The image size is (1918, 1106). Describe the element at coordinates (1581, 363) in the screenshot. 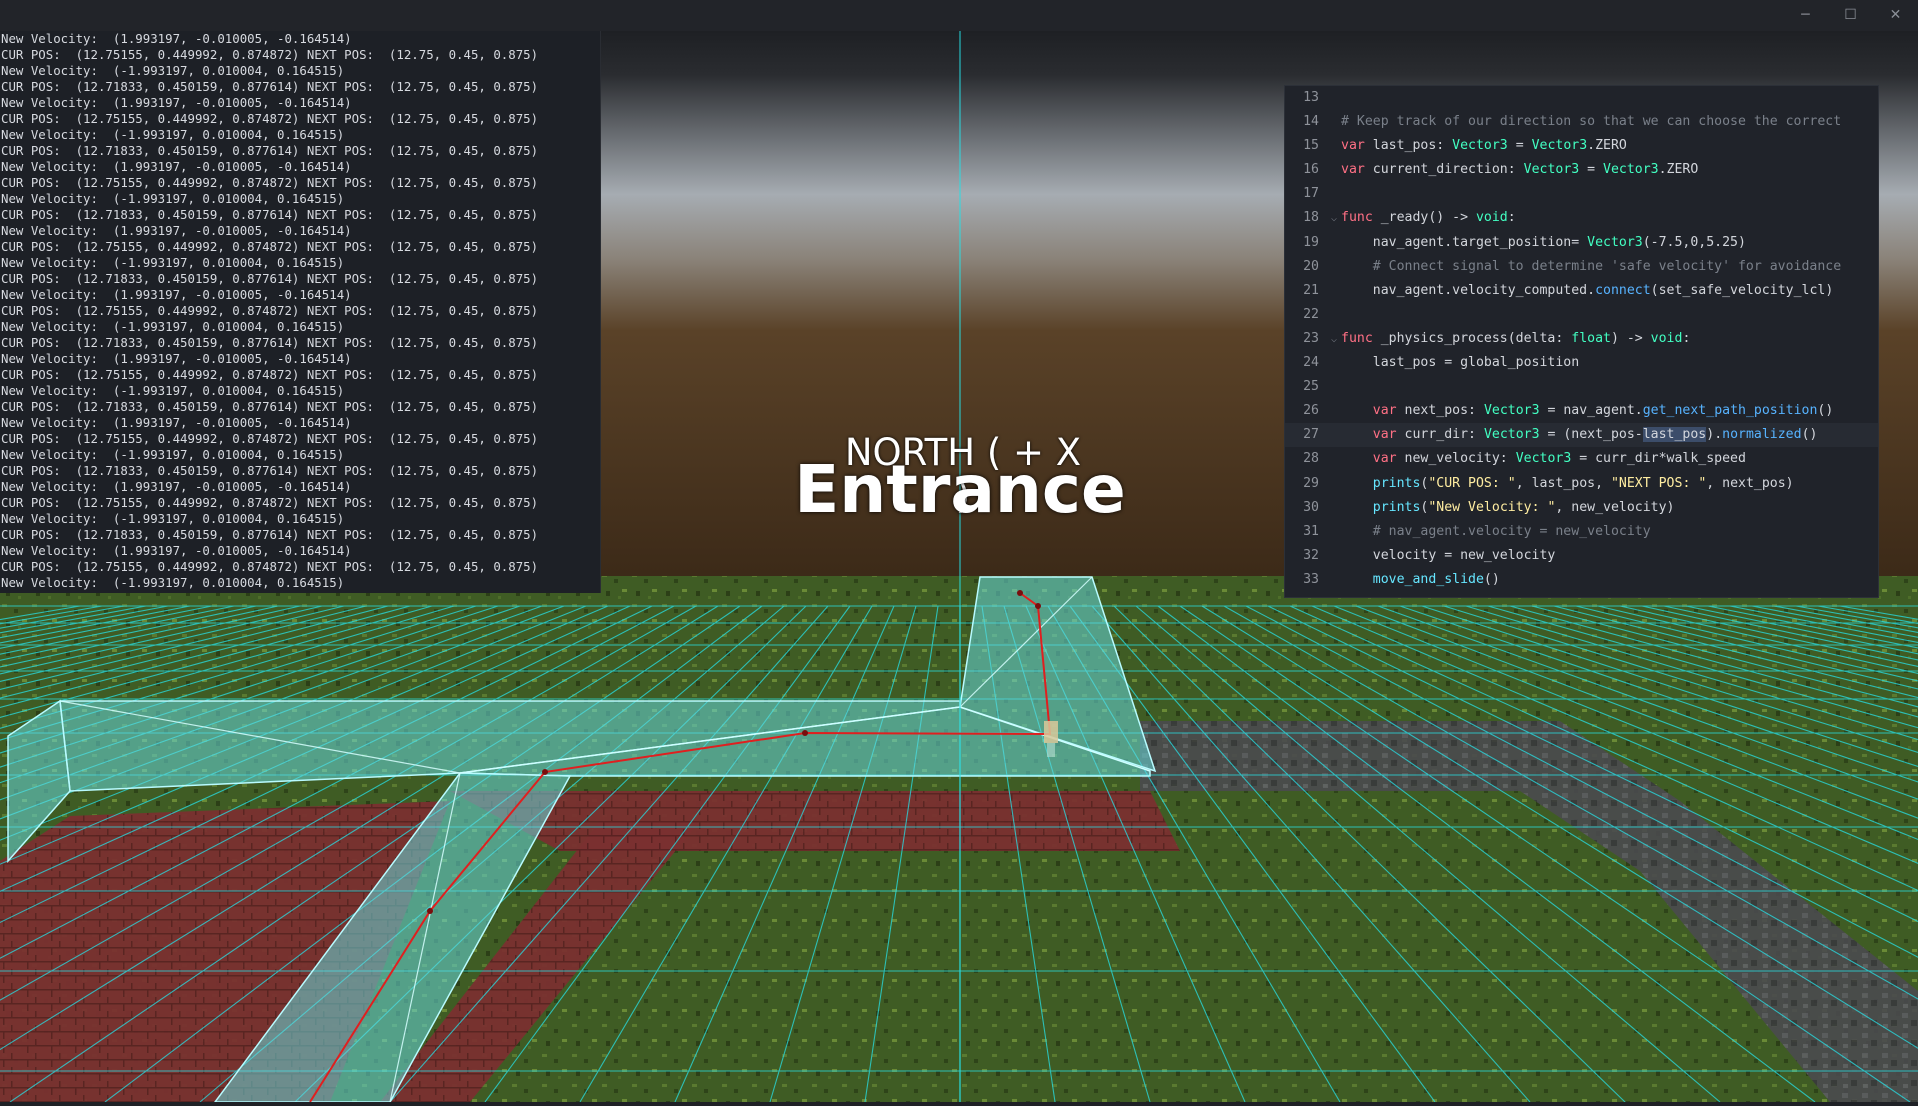

I see `code-line: 24 last_pos = global_position` at that location.